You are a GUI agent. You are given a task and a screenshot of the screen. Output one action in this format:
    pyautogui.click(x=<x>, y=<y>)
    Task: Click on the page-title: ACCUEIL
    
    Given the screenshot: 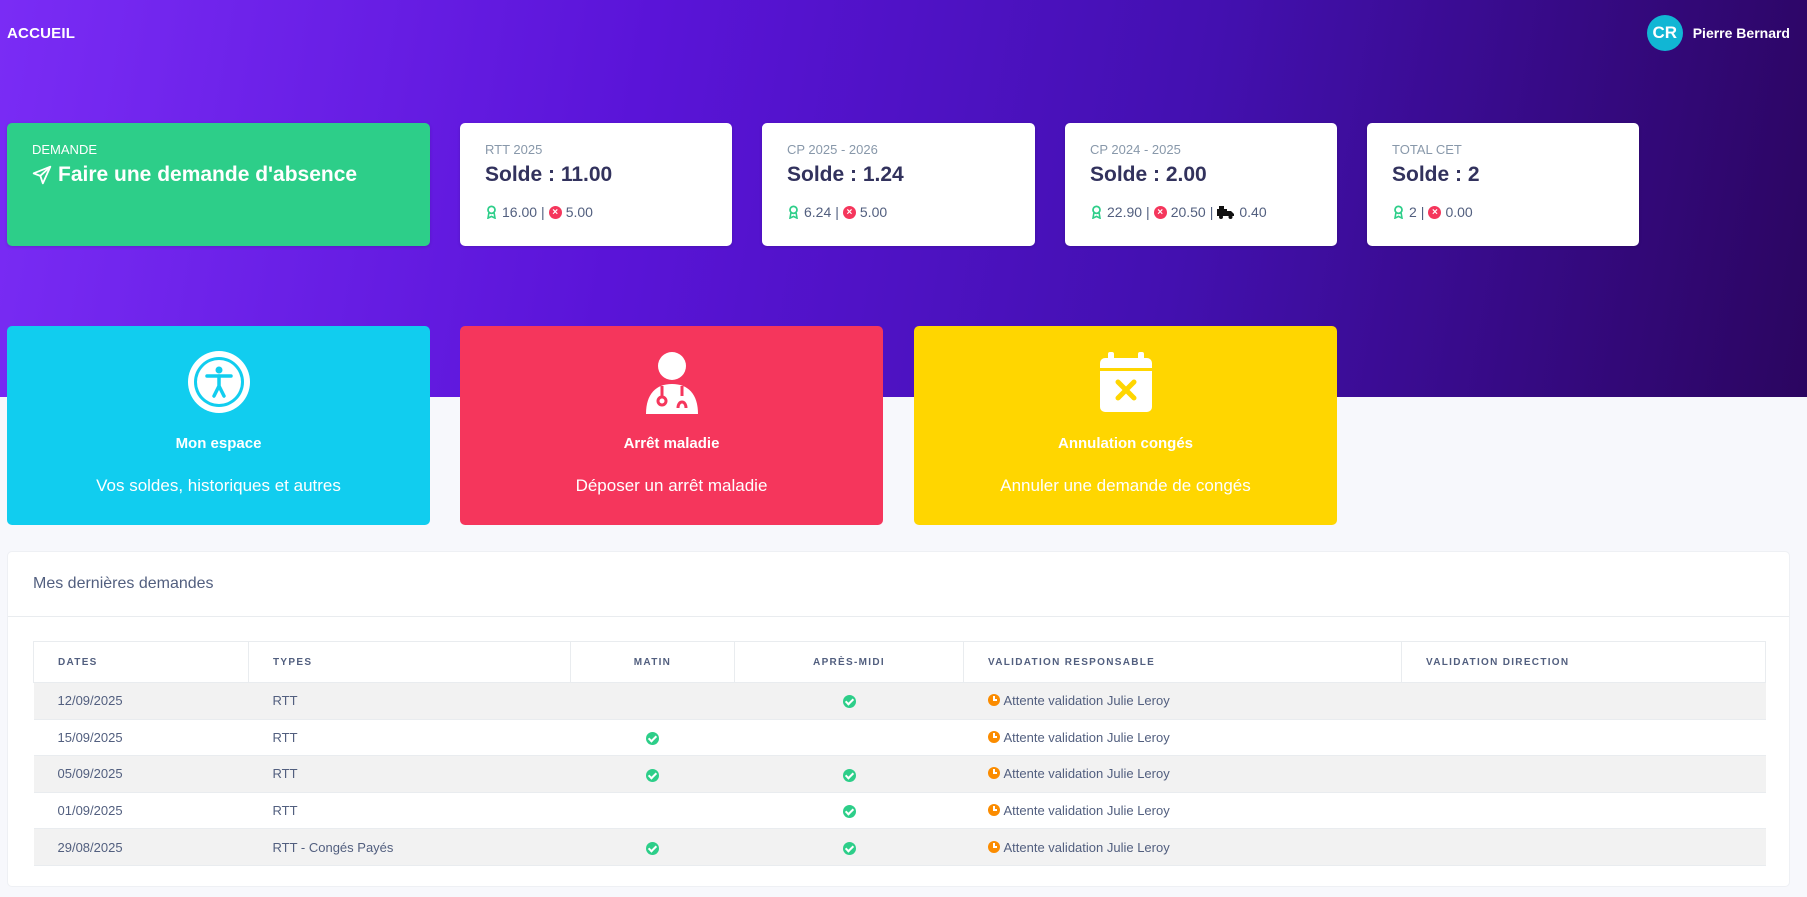 What is the action you would take?
    pyautogui.click(x=41, y=33)
    